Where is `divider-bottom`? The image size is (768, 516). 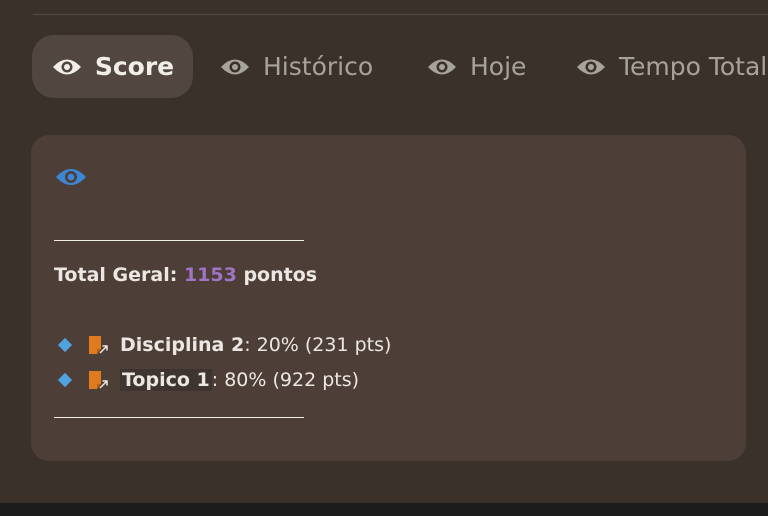
divider-bottom is located at coordinates (179, 417).